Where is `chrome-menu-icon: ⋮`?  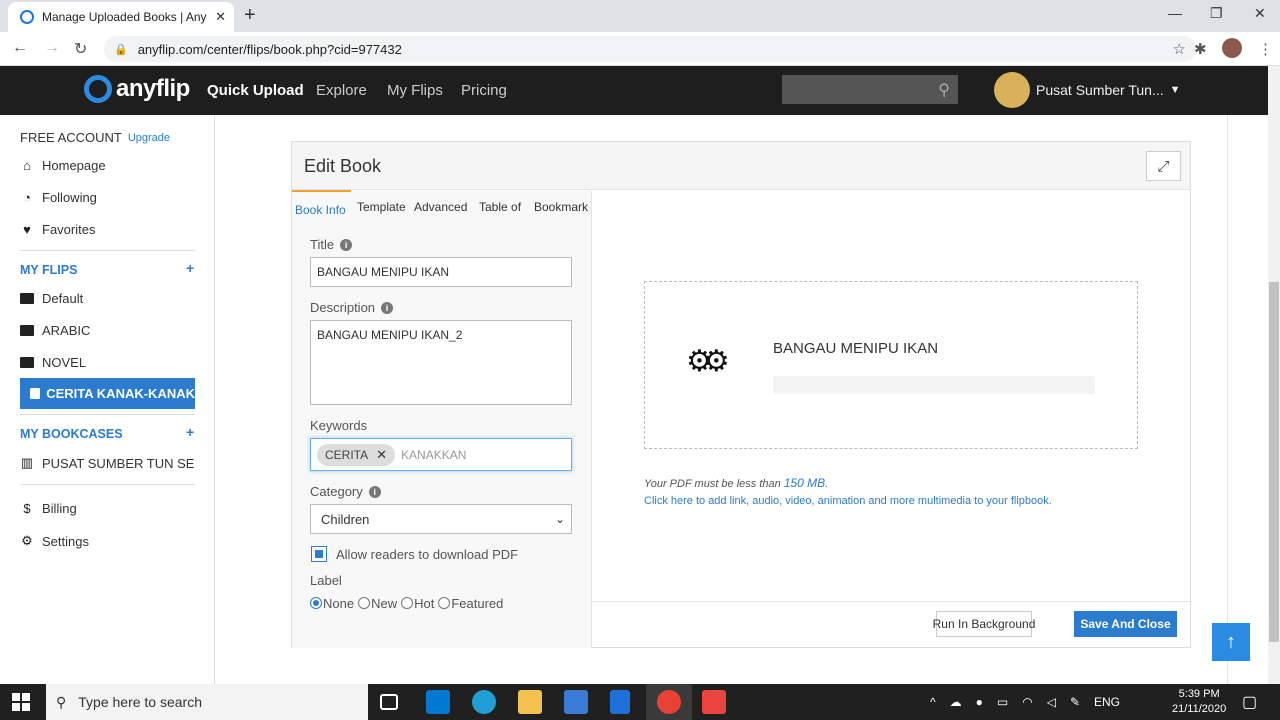
chrome-menu-icon: ⋮ is located at coordinates (1265, 49).